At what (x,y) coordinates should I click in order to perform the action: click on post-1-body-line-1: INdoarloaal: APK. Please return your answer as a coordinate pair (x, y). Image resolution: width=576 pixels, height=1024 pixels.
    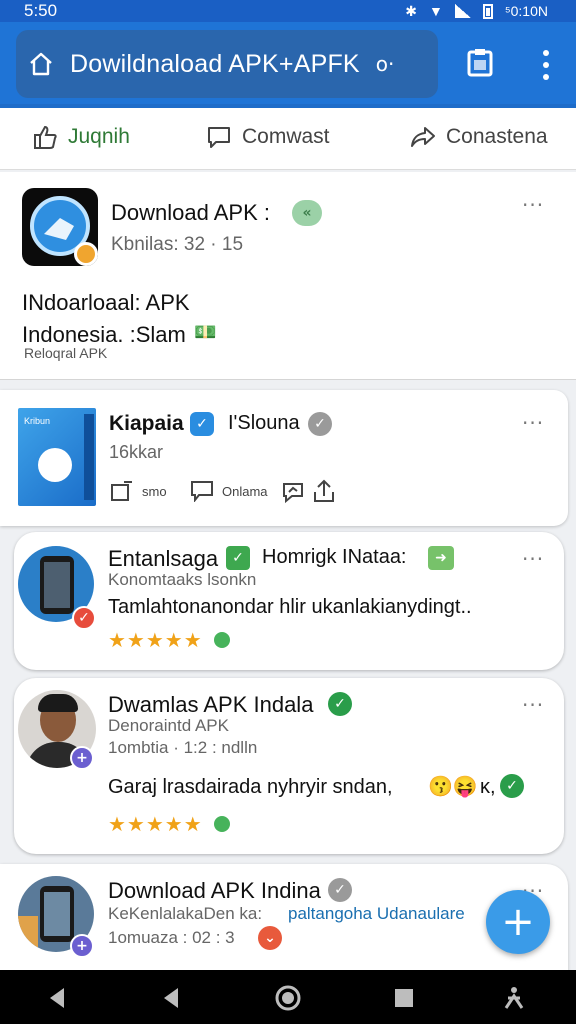
    Looking at the image, I should click on (106, 303).